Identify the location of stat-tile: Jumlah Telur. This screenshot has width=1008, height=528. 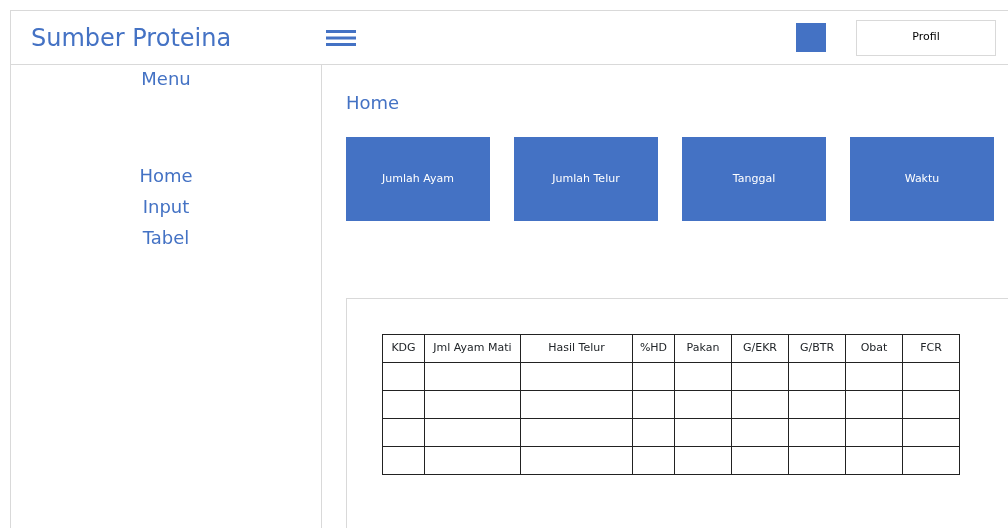
(586, 179).